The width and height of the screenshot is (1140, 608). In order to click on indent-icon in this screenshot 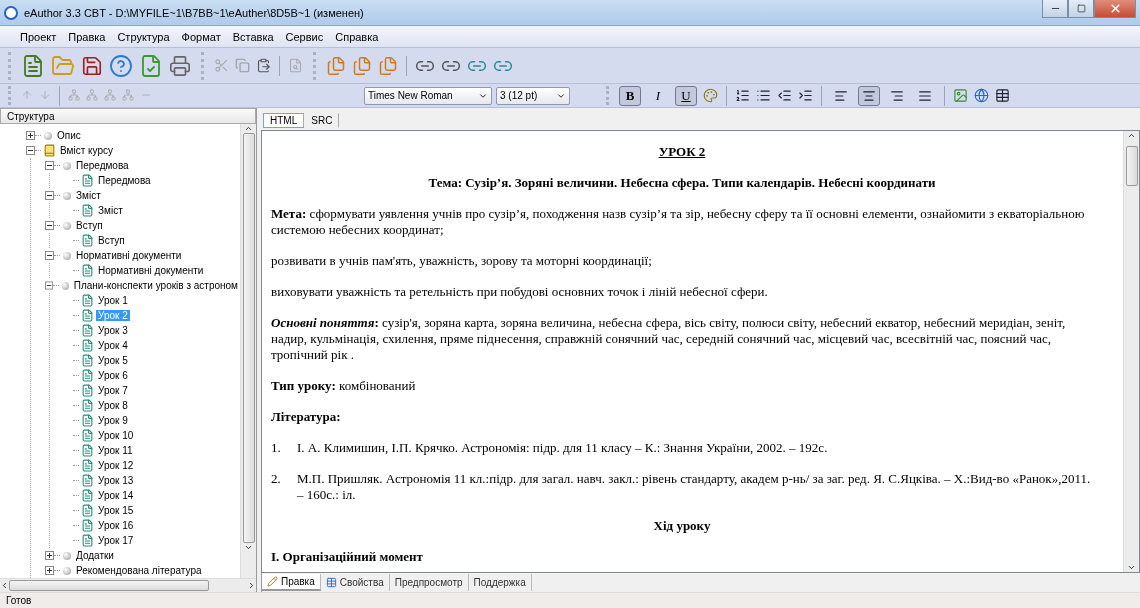, I will do `click(805, 95)`.